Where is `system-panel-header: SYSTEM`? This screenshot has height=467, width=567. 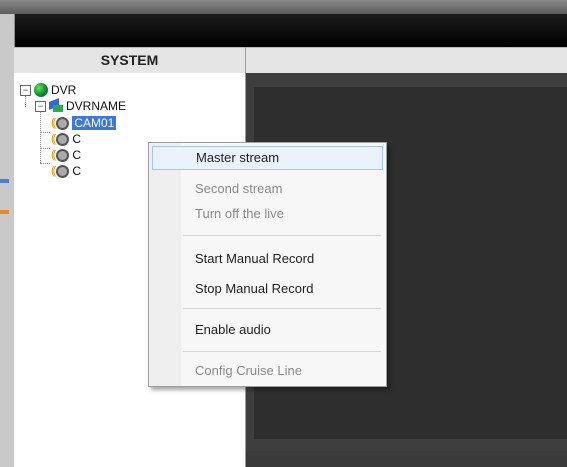
system-panel-header: SYSTEM is located at coordinates (130, 60).